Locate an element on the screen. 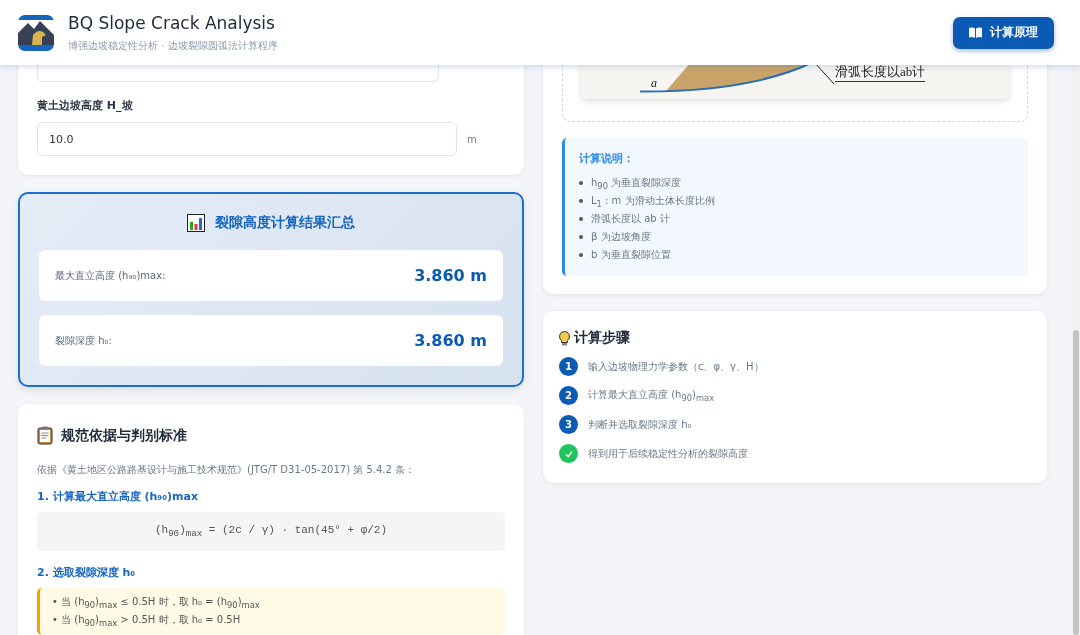 The image size is (1080, 635). book-icon is located at coordinates (975, 32).